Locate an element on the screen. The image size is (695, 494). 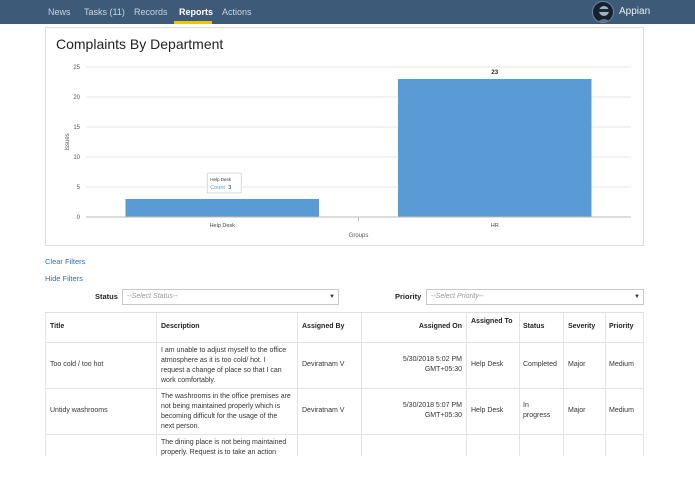
header-severity: Severity is located at coordinates (581, 327).